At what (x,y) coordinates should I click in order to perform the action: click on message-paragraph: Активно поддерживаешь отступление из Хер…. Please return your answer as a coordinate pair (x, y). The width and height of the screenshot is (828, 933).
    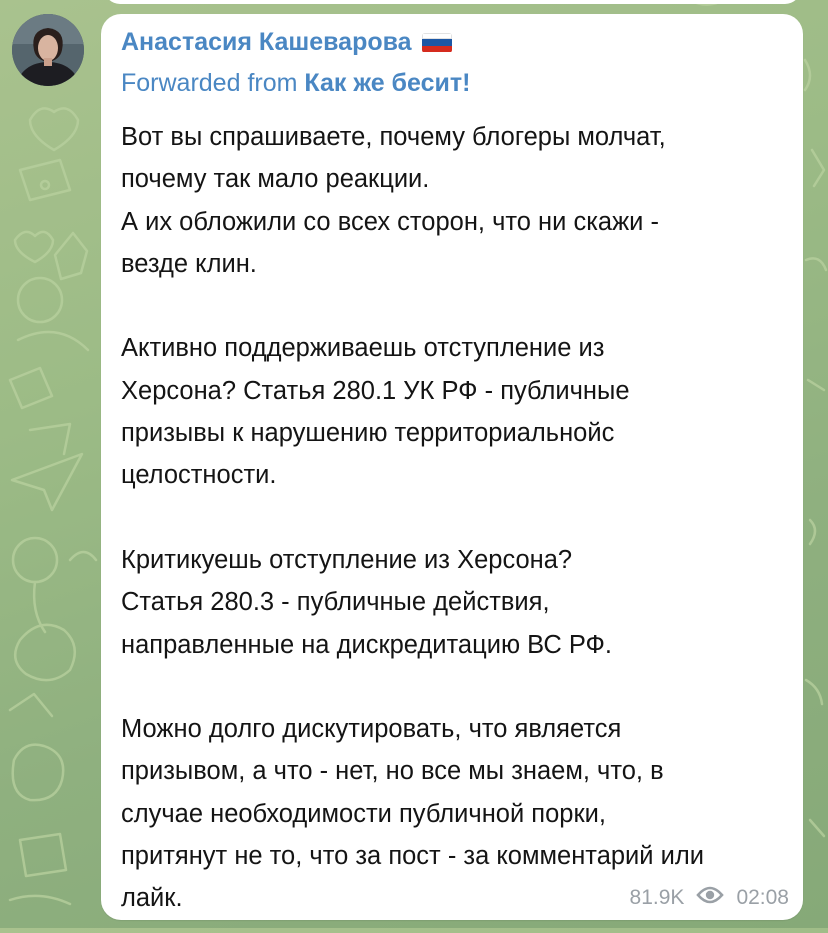
    Looking at the image, I should click on (375, 412).